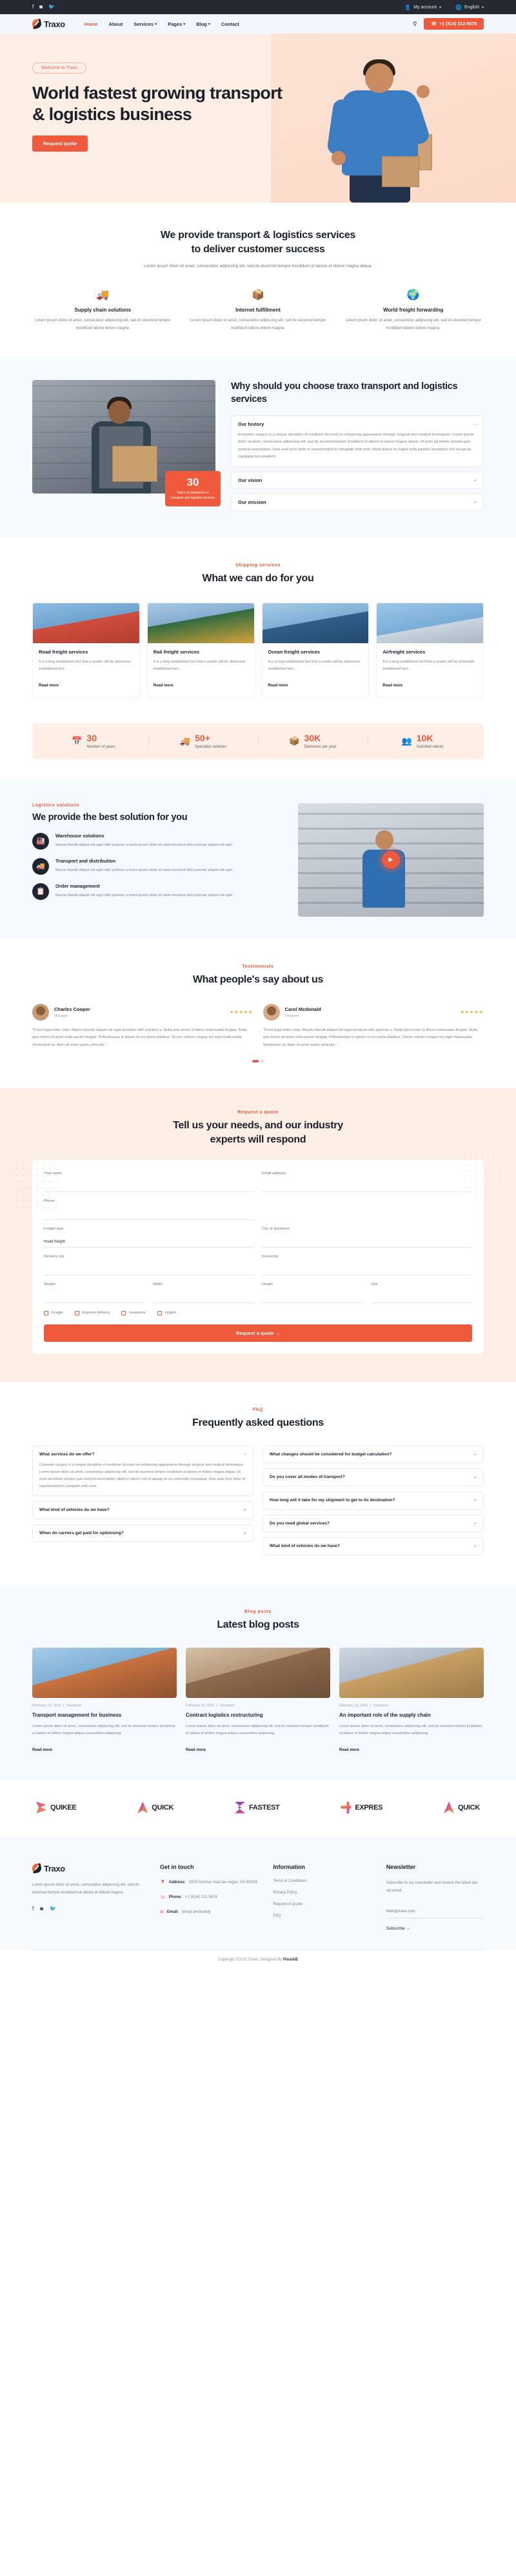 The height and width of the screenshot is (2576, 516). Describe the element at coordinates (149, 1242) in the screenshot. I see `freight-type-select` at that location.